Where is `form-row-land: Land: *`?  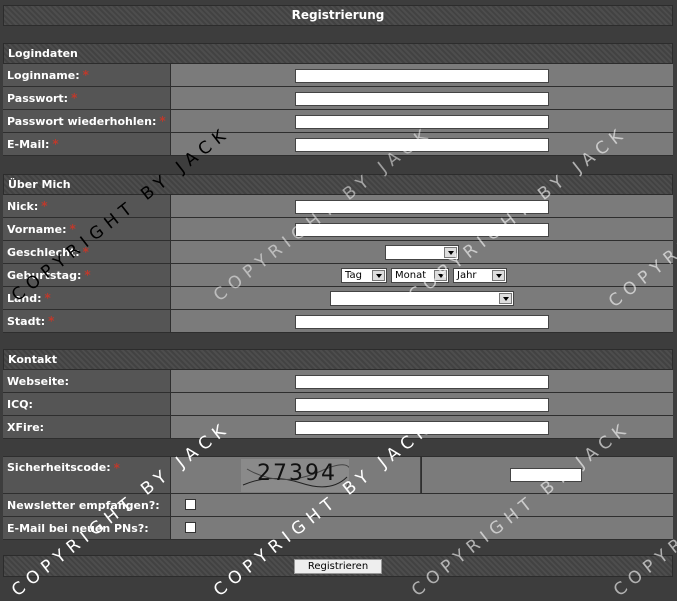
form-row-land: Land: * is located at coordinates (338, 298).